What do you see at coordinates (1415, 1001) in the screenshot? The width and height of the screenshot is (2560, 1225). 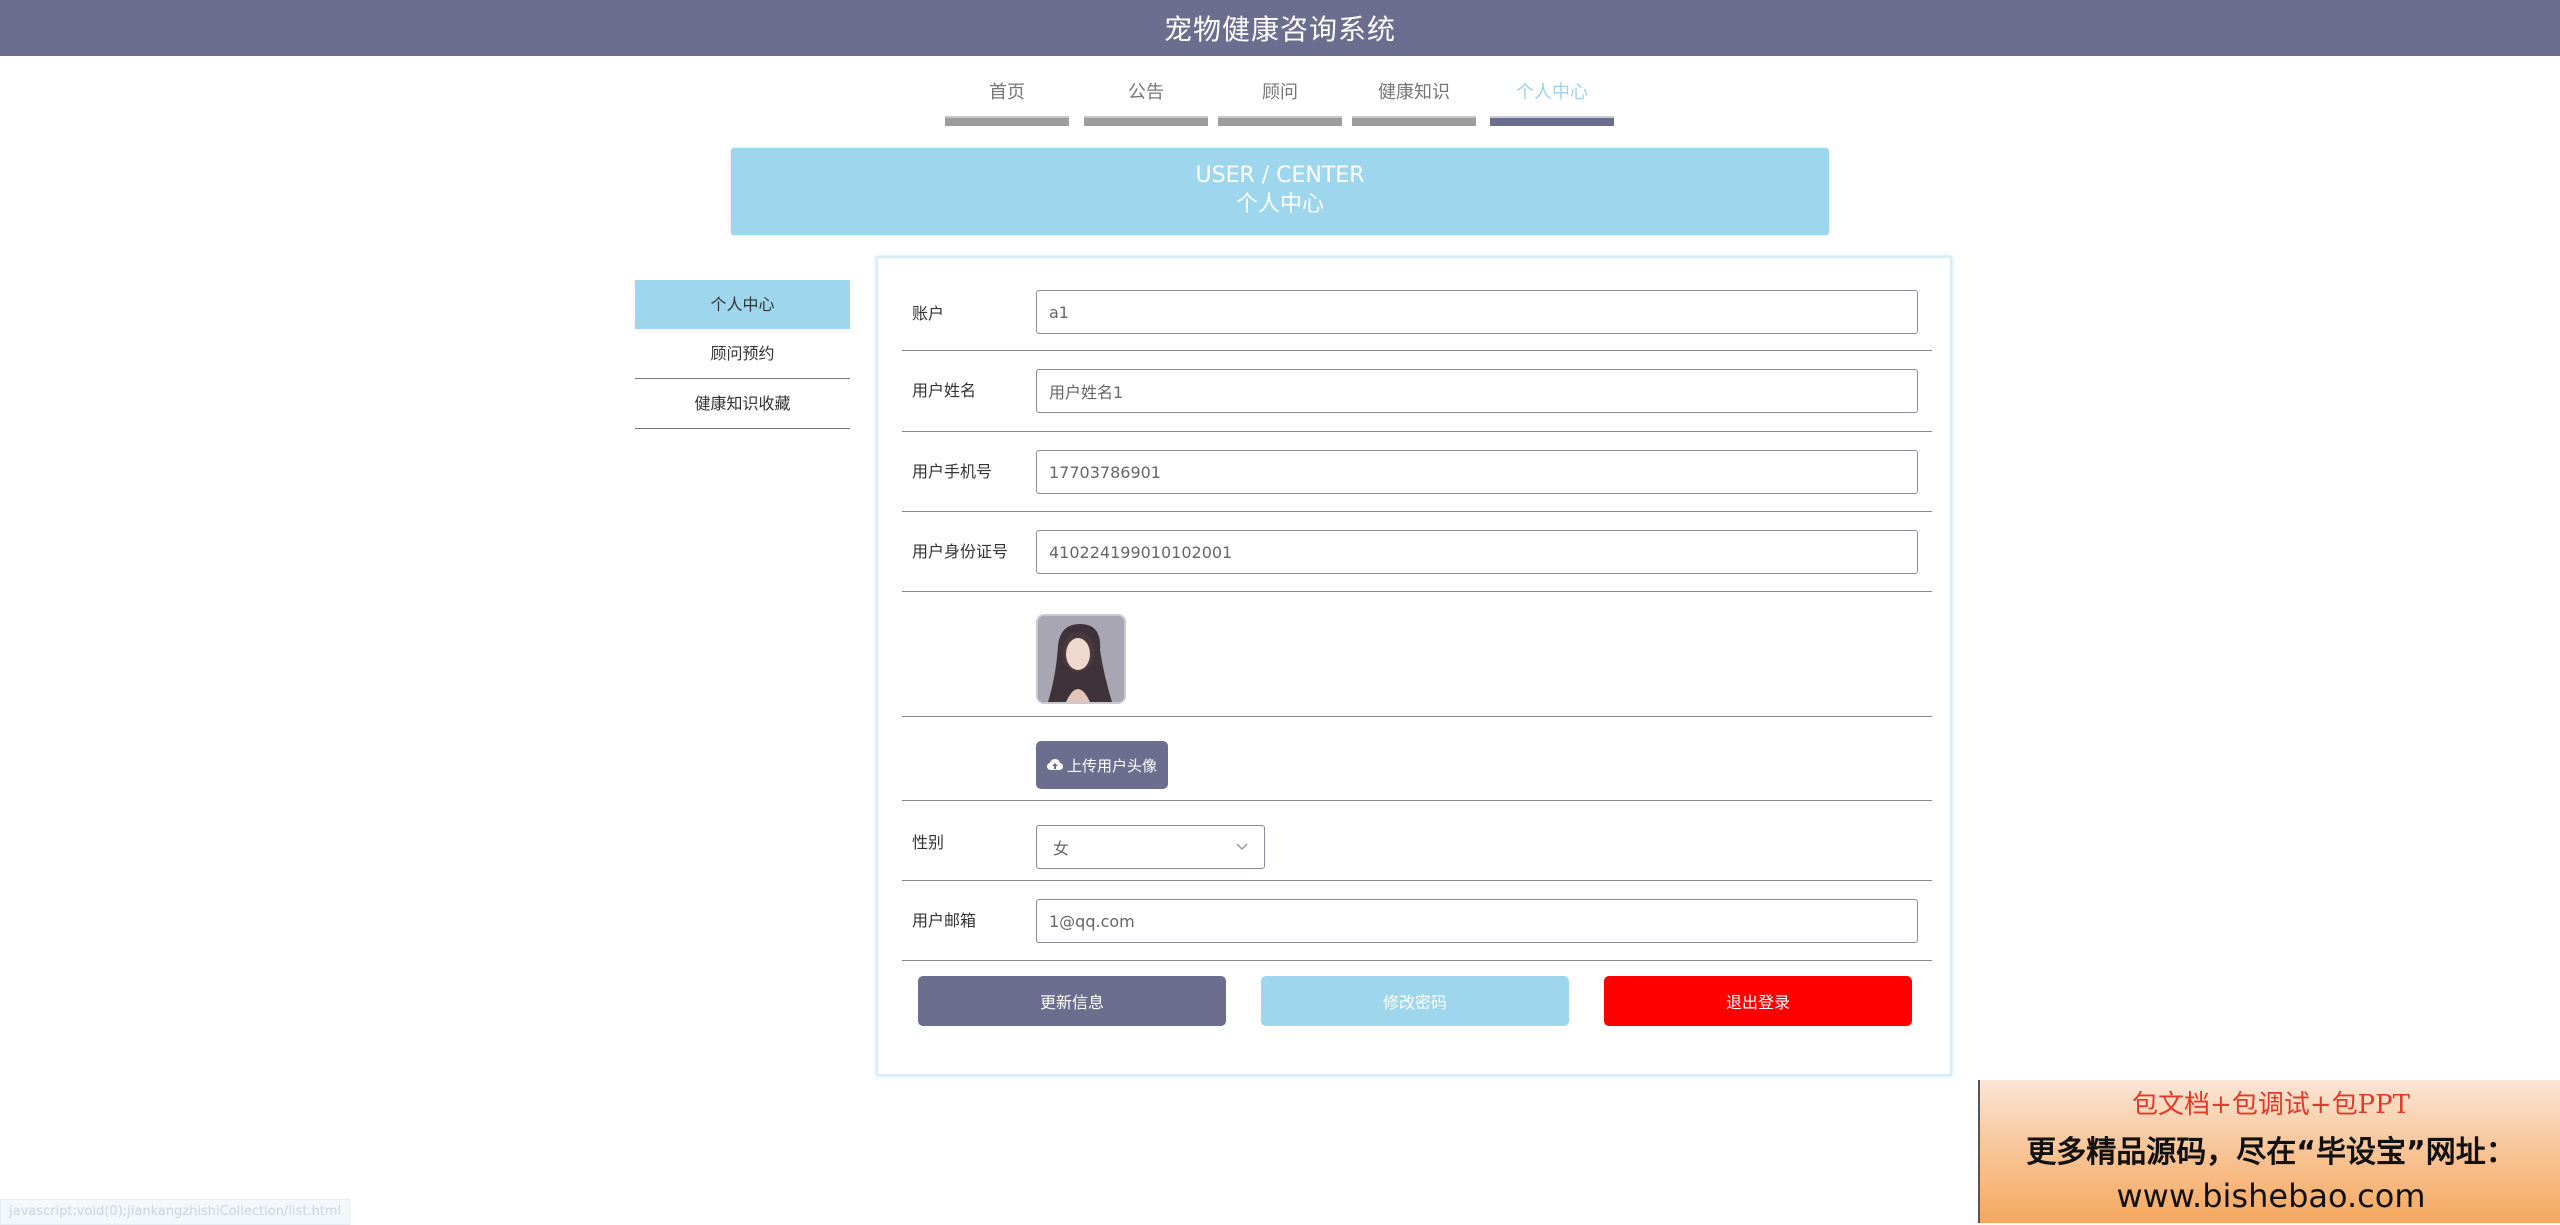 I see `change-password-button: 修改密码` at bounding box center [1415, 1001].